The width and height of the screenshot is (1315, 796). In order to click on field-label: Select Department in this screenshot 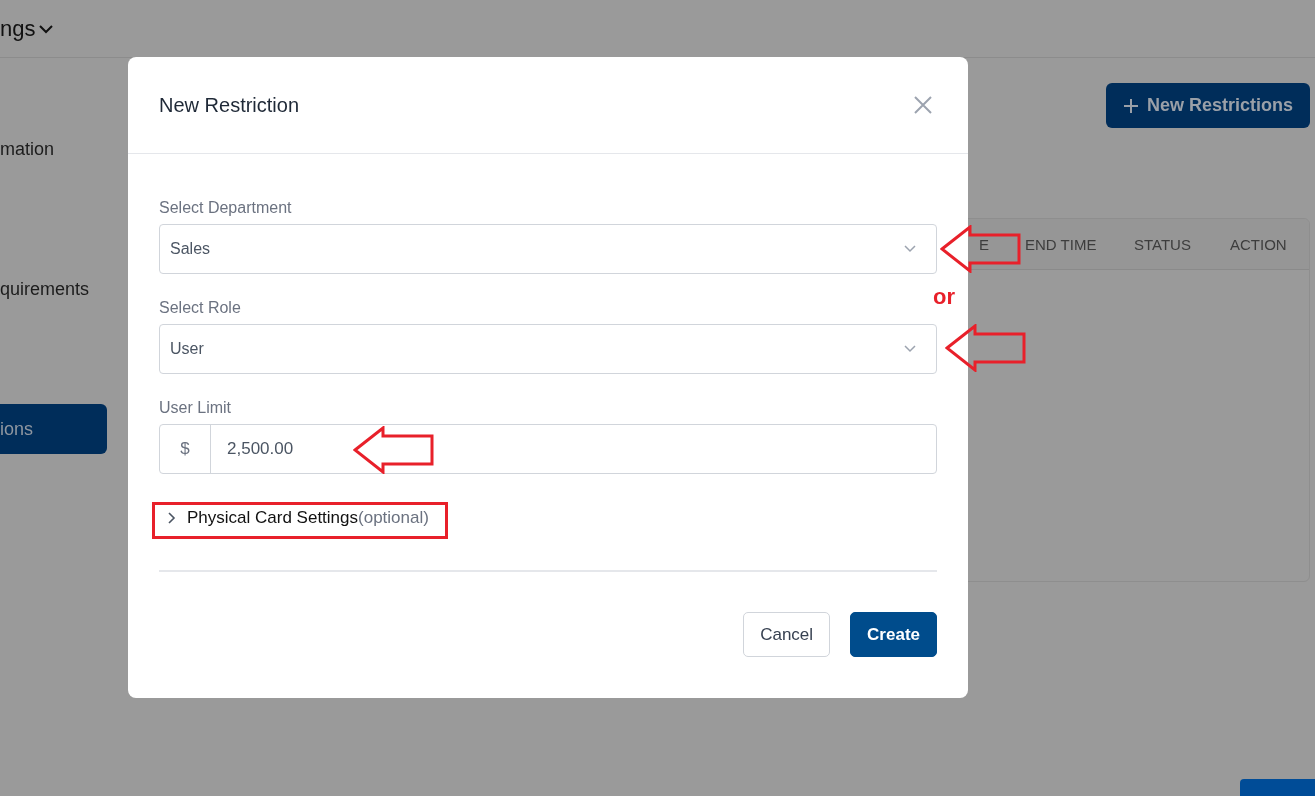, I will do `click(226, 208)`.